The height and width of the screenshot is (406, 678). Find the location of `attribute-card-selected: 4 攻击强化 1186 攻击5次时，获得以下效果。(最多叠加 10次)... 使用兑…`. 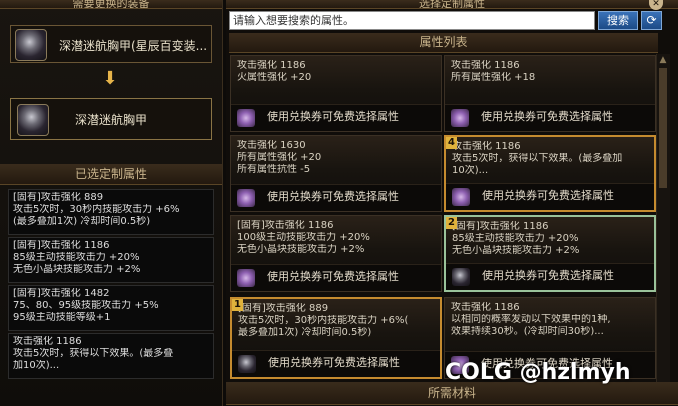

attribute-card-selected: 4 攻击强化 1186 攻击5次时，获得以下效果。(最多叠加 10次)... 使用兑… is located at coordinates (550, 173).